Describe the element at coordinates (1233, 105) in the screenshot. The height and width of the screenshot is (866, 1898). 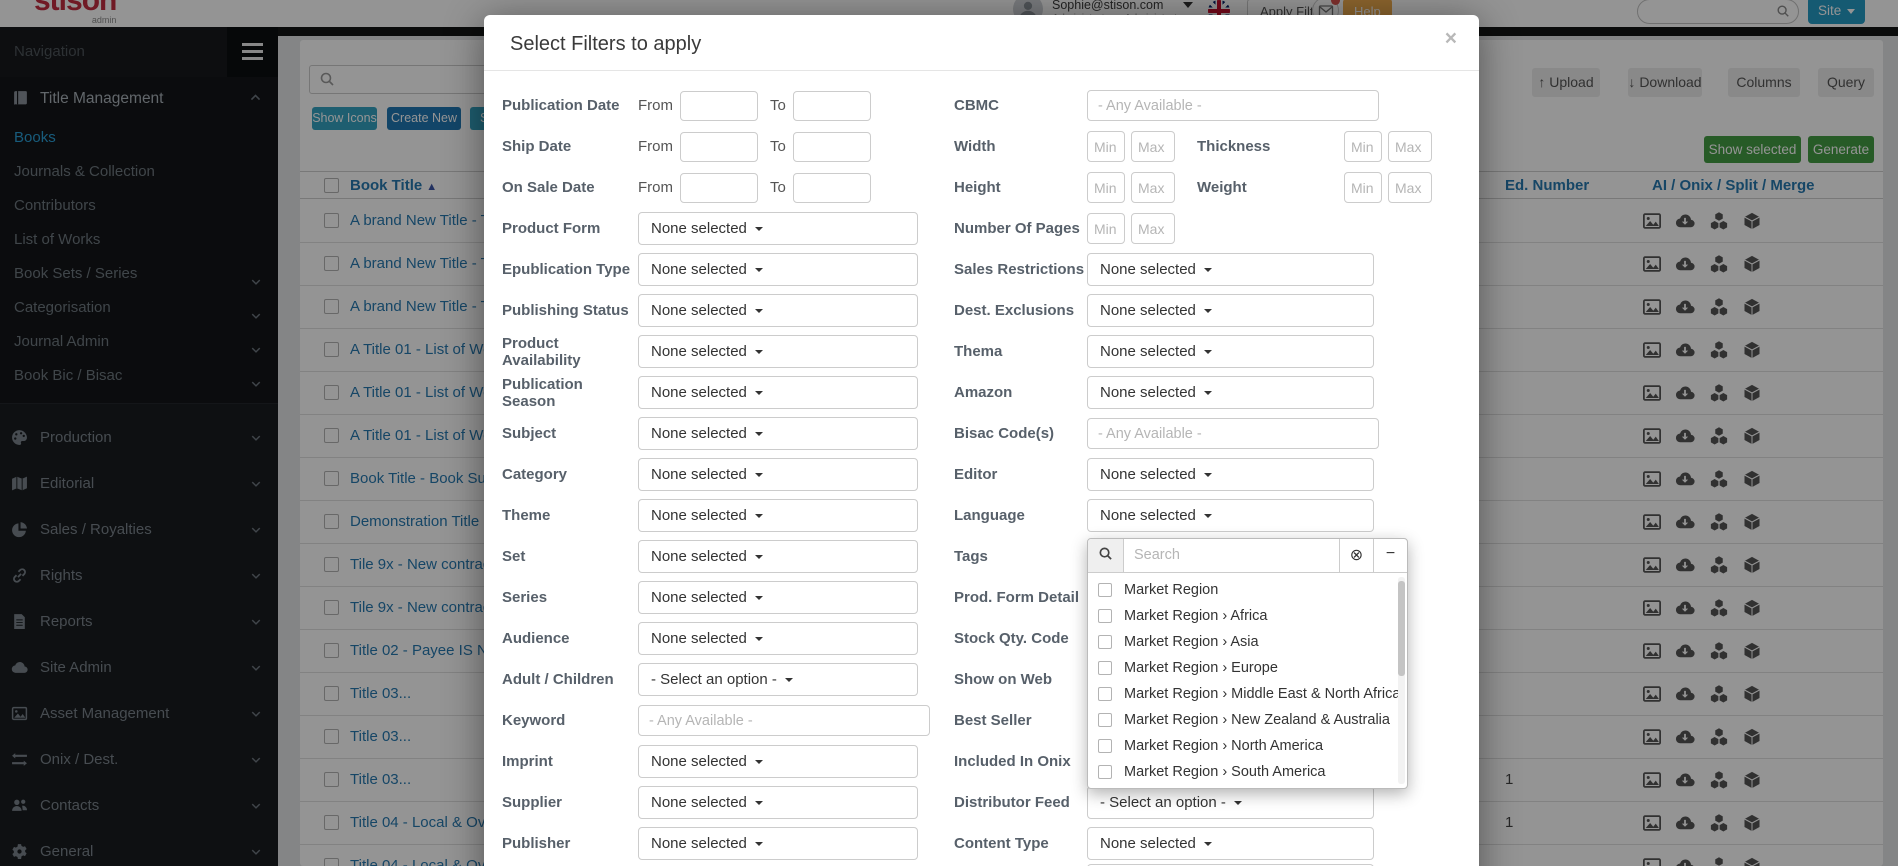
I see `cbmc-input` at that location.